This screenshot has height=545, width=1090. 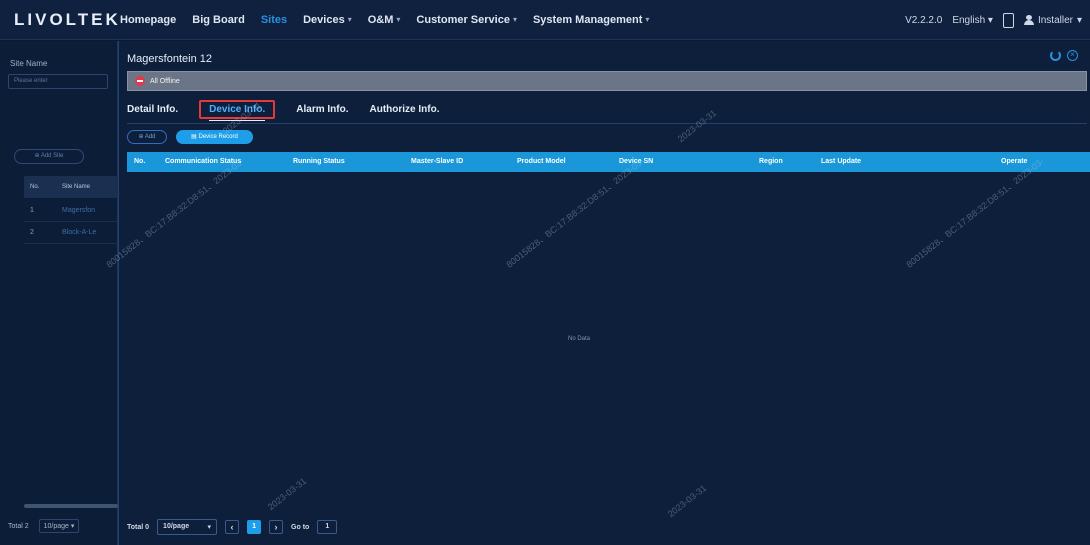 I want to click on table-row: 1 Magersfon, so click(x=71, y=211).